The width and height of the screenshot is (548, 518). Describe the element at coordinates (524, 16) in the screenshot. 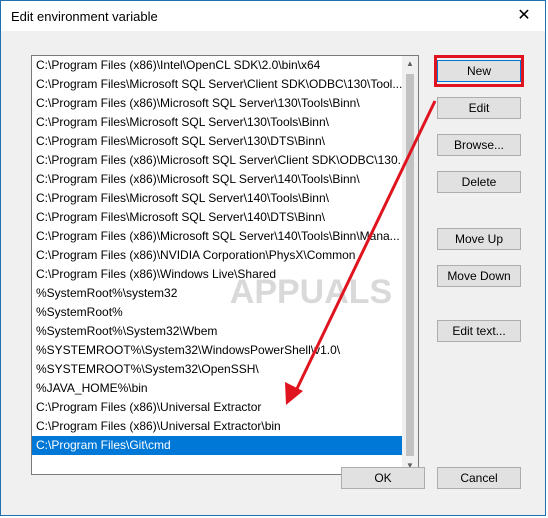

I see `close-icon: ✕` at that location.